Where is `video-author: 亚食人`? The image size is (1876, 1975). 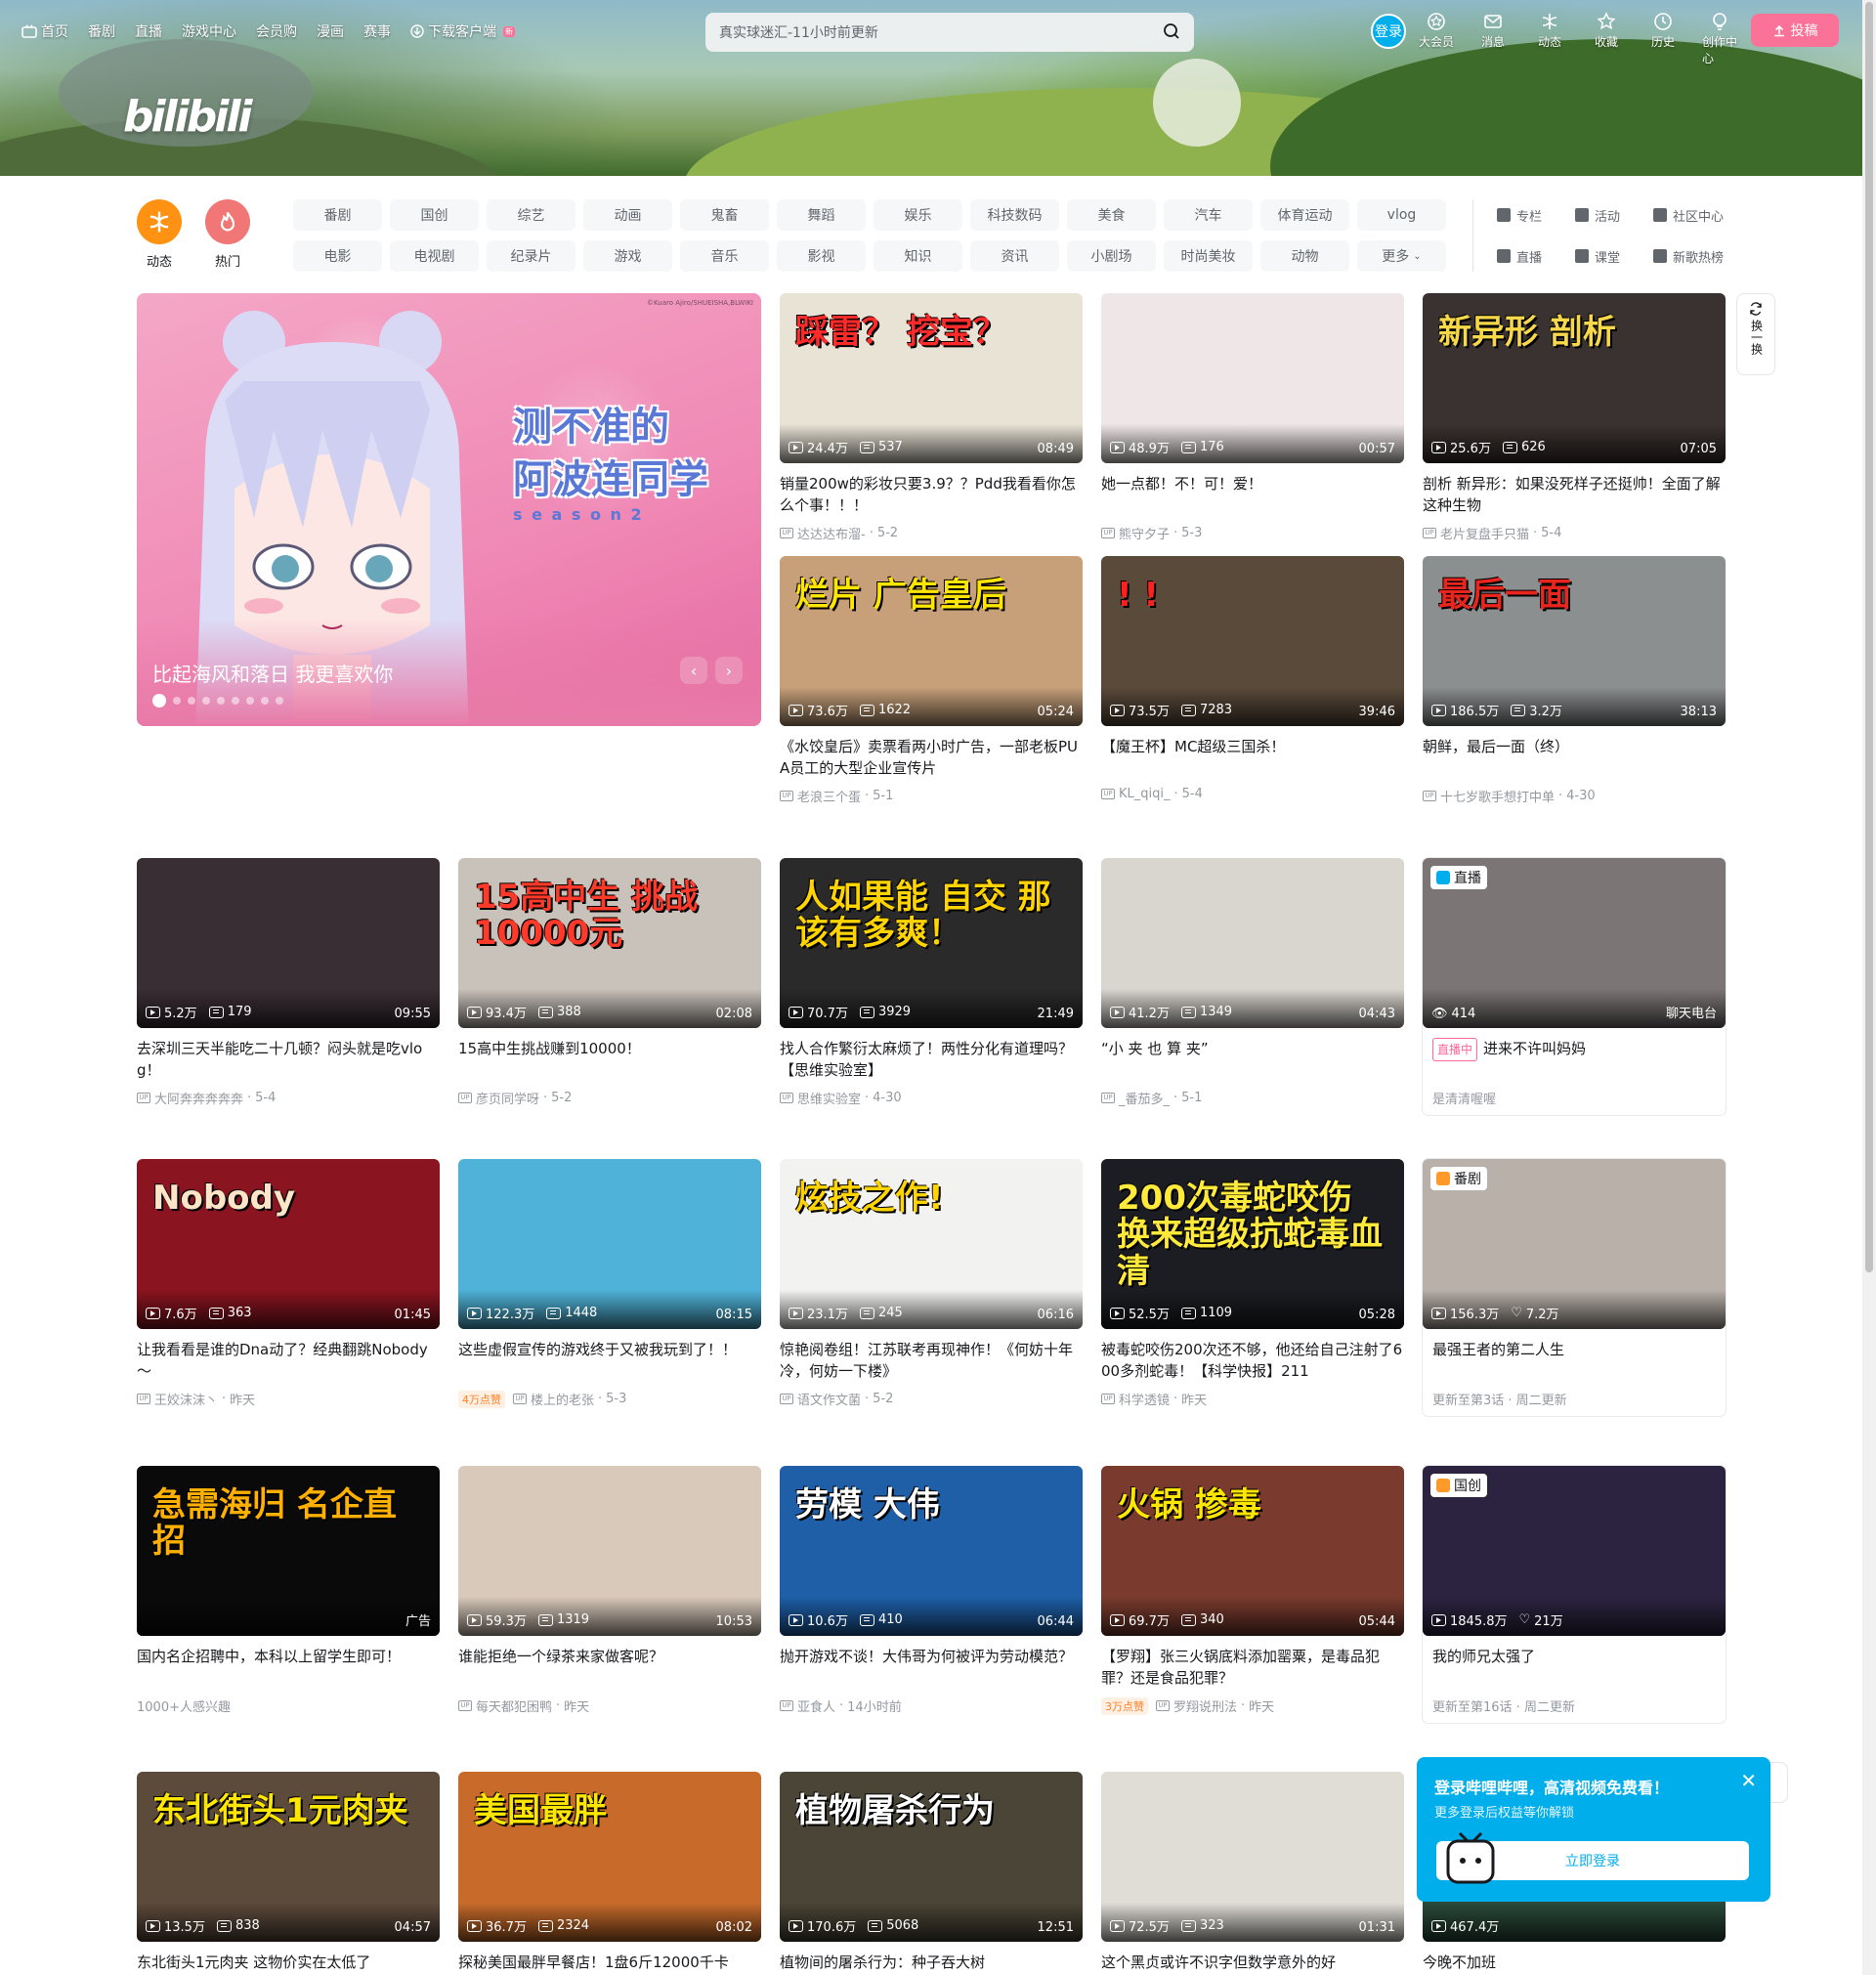
video-author: 亚食人 is located at coordinates (816, 1706).